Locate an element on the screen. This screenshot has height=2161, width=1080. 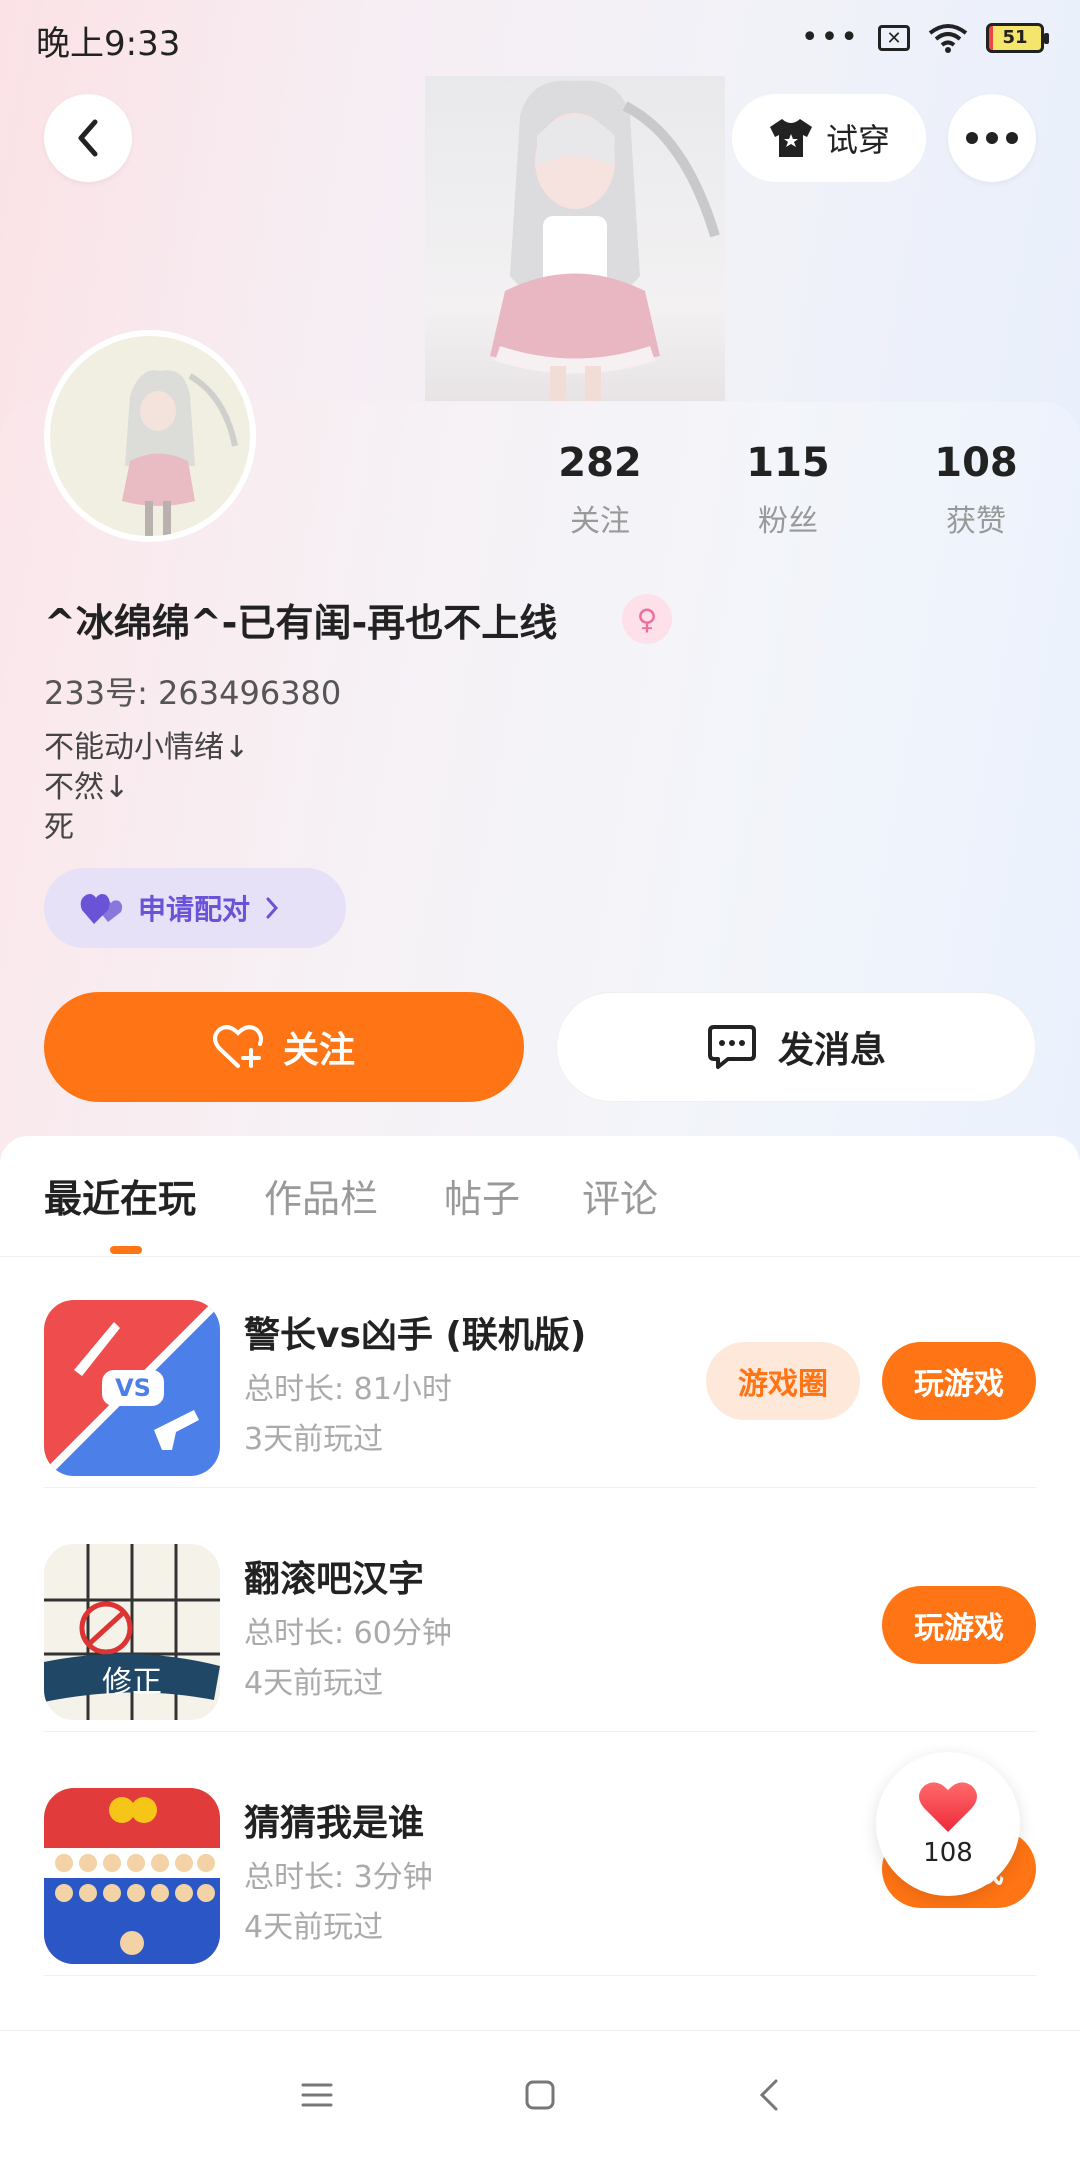
fans-label: 粉丝 is located at coordinates (788, 521).